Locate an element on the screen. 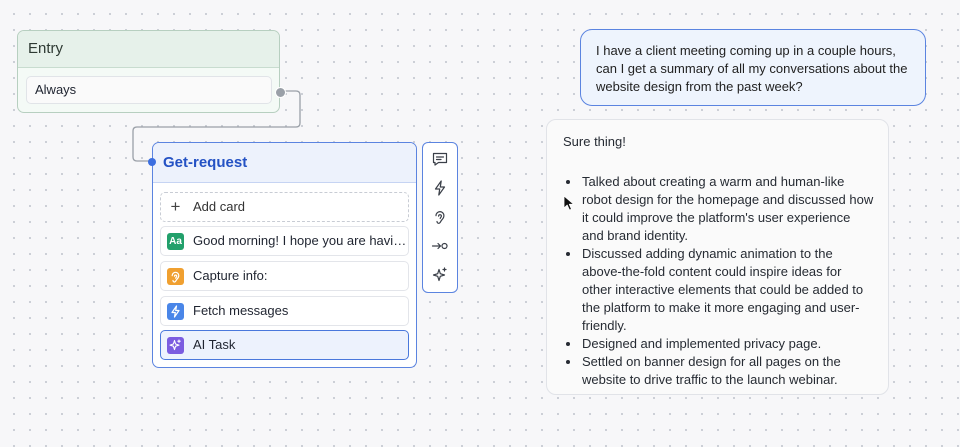 The height and width of the screenshot is (447, 960). entry-output-port is located at coordinates (280, 92).